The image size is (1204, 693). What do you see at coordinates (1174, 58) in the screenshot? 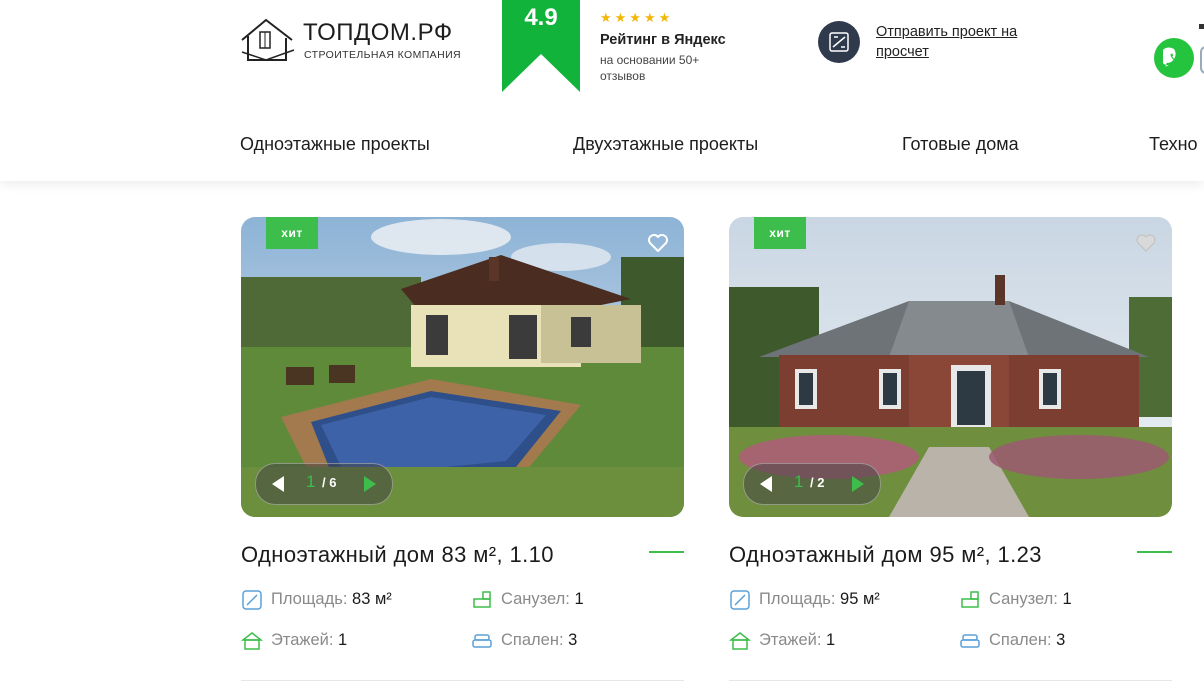
I see `whatsapp-icon` at bounding box center [1174, 58].